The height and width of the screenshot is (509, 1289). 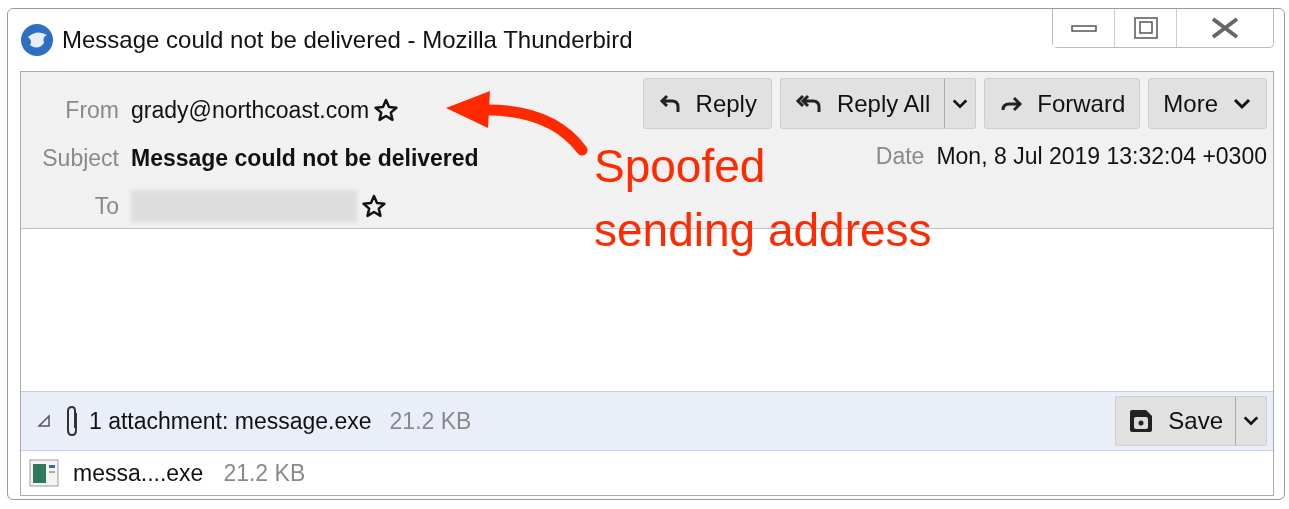 What do you see at coordinates (80, 158) in the screenshot?
I see `field-label: Subject` at bounding box center [80, 158].